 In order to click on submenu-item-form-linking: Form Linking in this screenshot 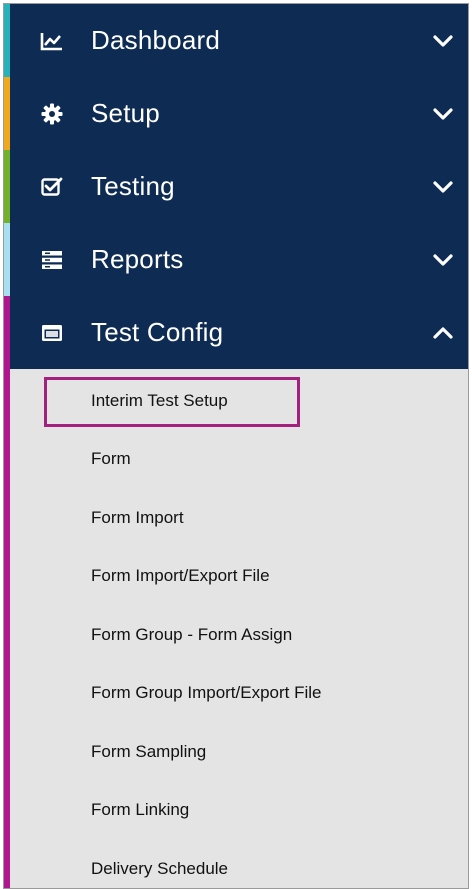, I will do `click(140, 810)`.